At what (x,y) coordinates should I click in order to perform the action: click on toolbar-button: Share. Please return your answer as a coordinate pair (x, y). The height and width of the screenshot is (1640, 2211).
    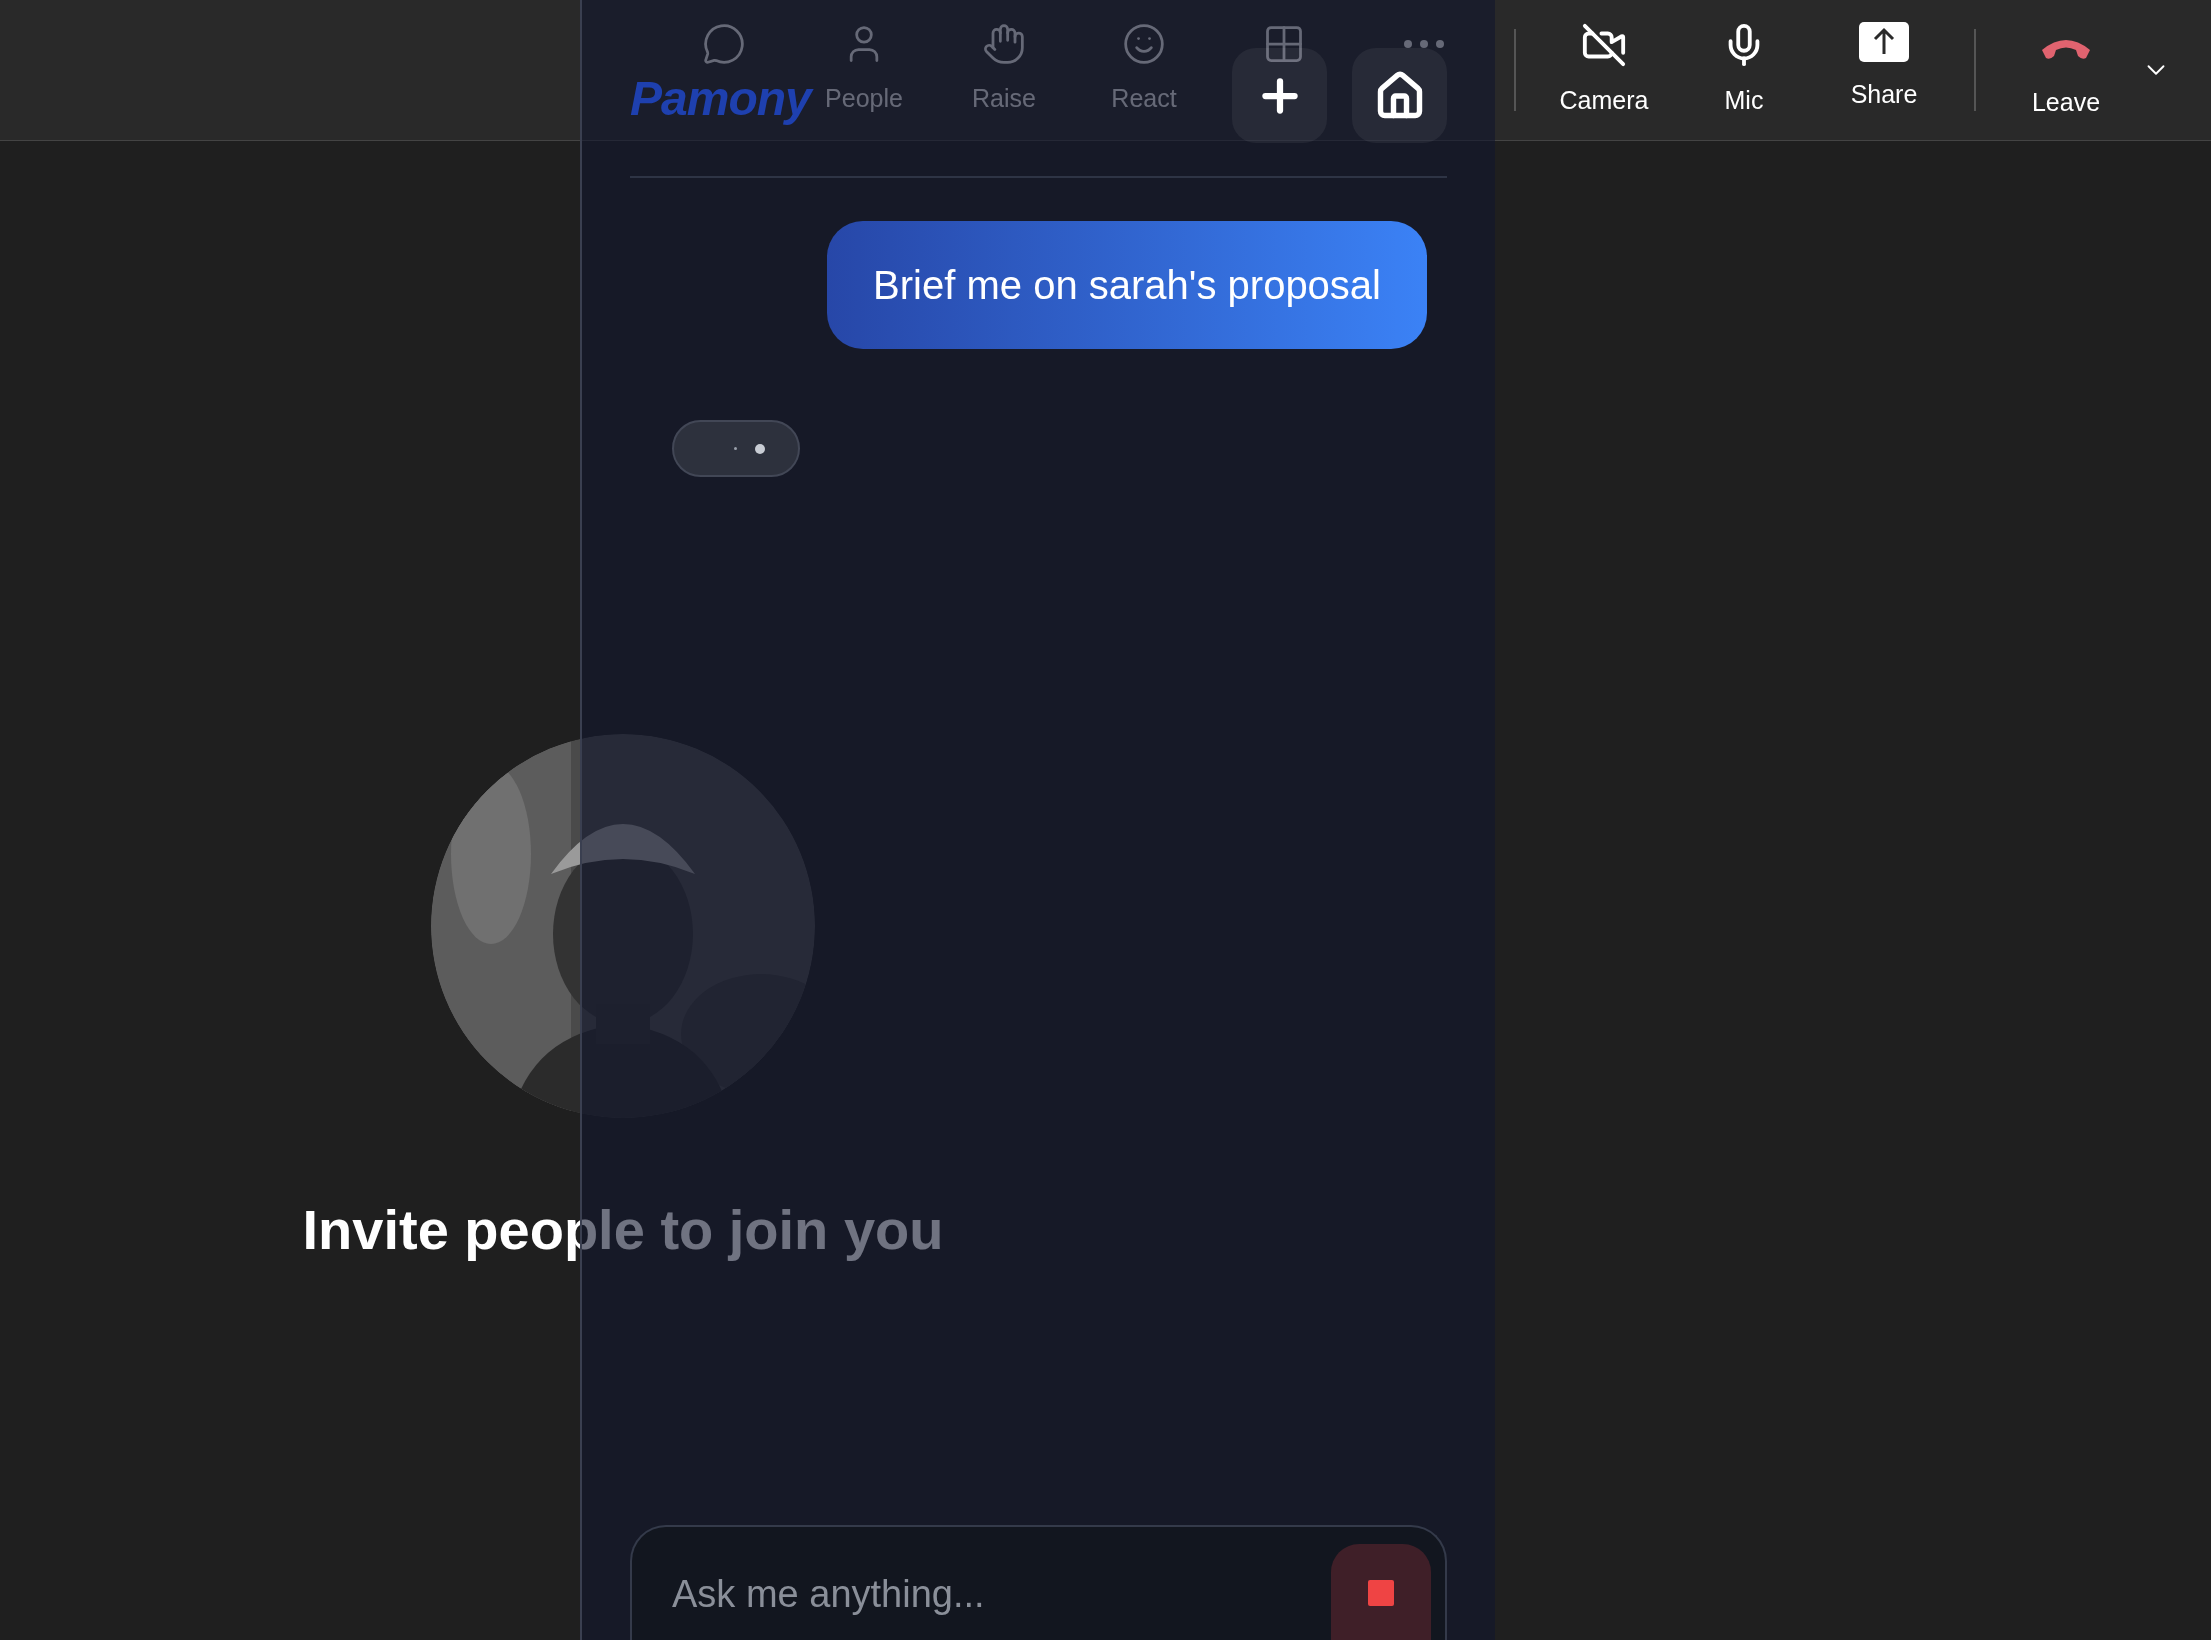
    Looking at the image, I should click on (1884, 70).